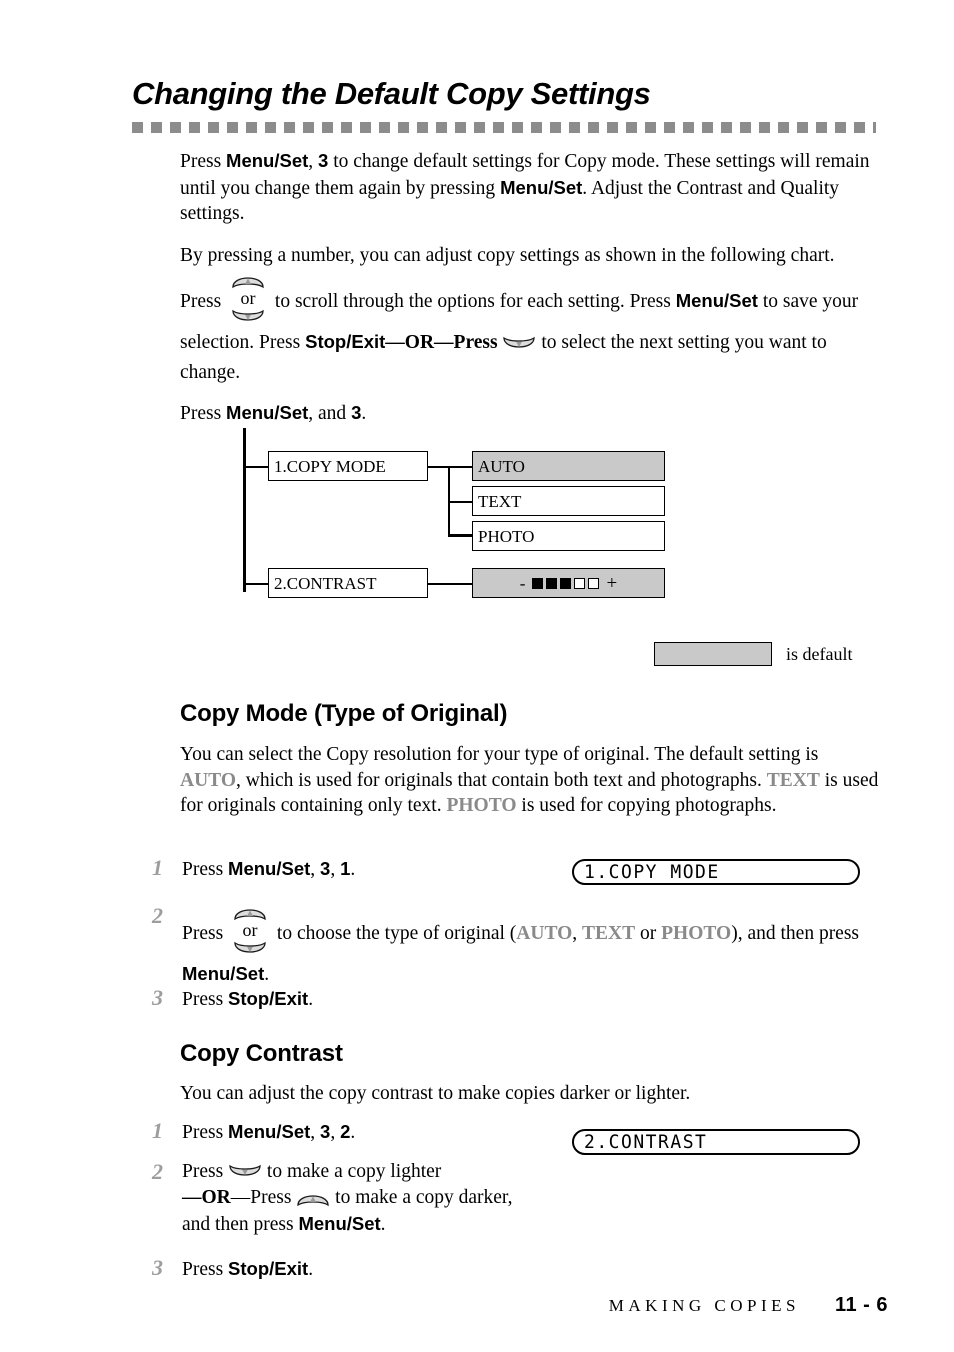  Describe the element at coordinates (541, 187) in the screenshot. I see `p1-menuset-2: Menu/Set` at that location.